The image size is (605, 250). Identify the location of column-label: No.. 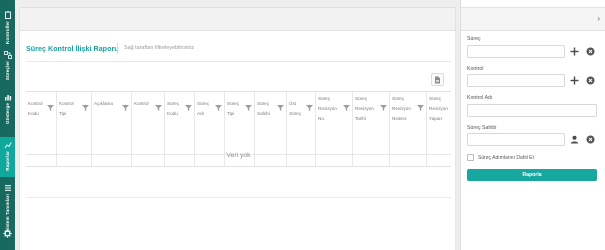
(322, 118).